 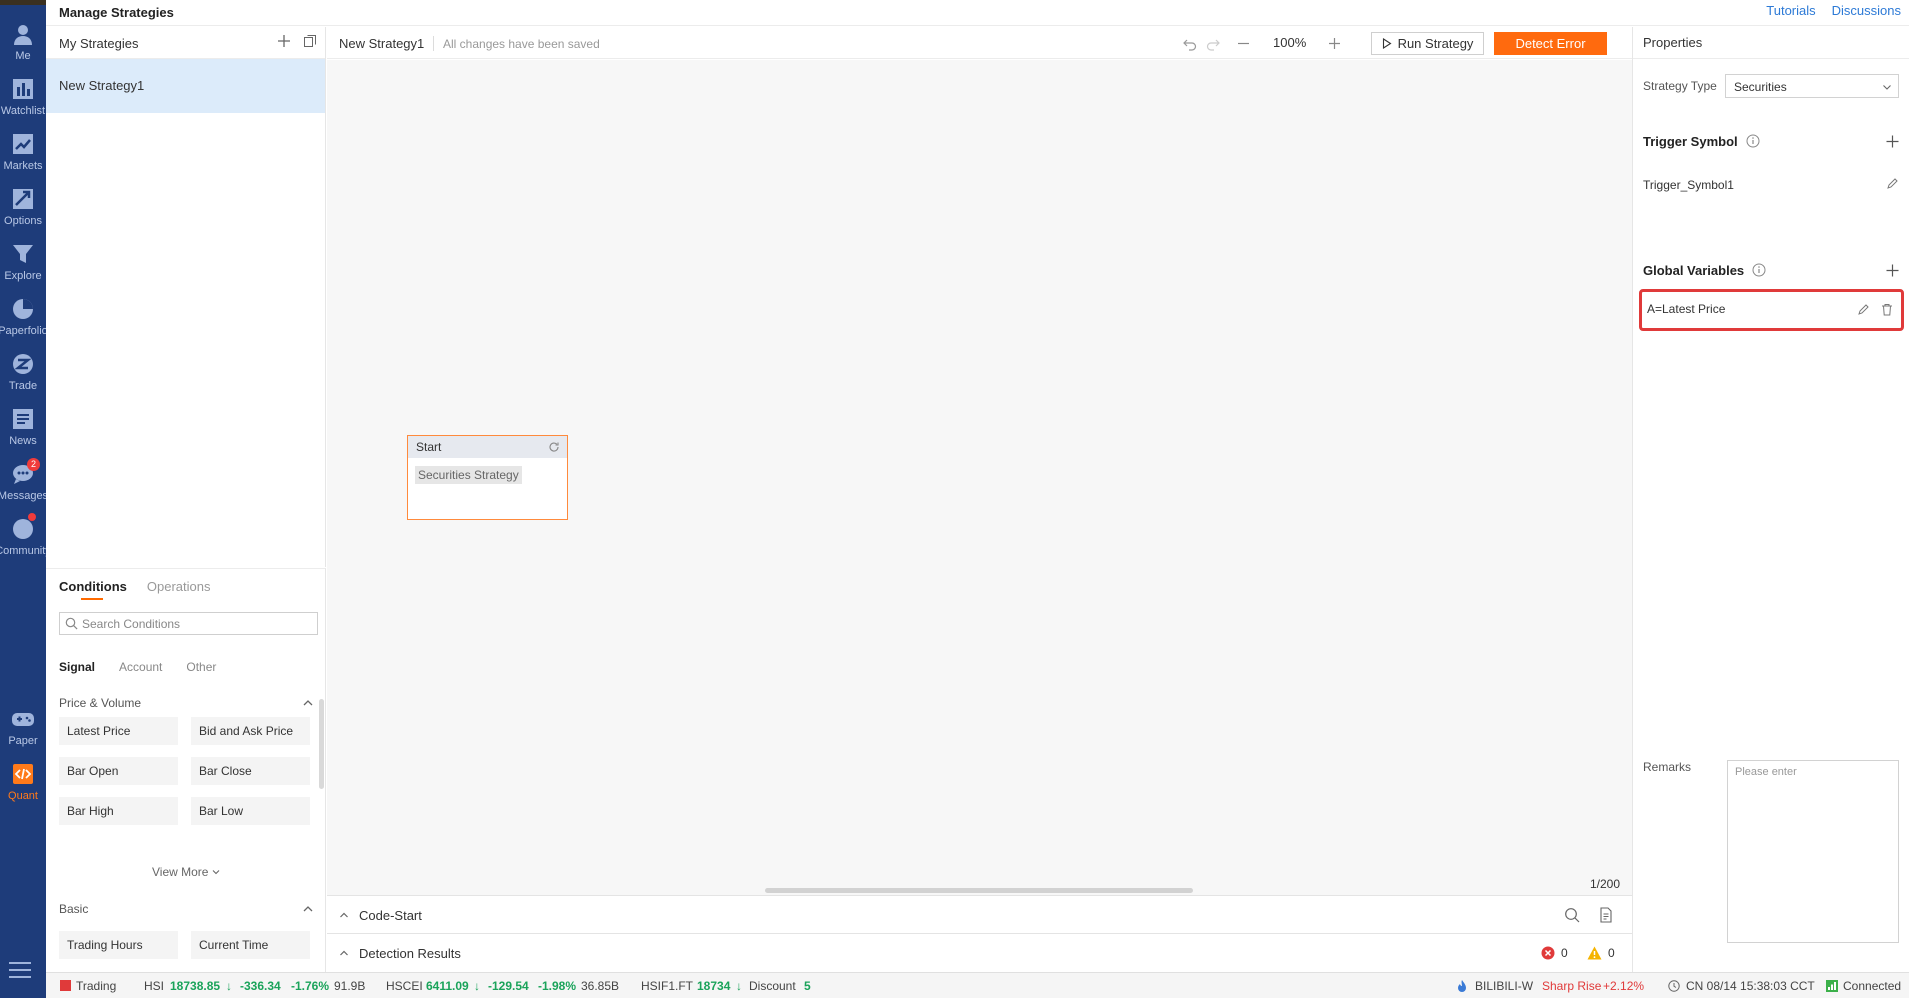 I want to click on title-bar: Manage Strategies Tutorials Discussions, so click(x=977, y=13).